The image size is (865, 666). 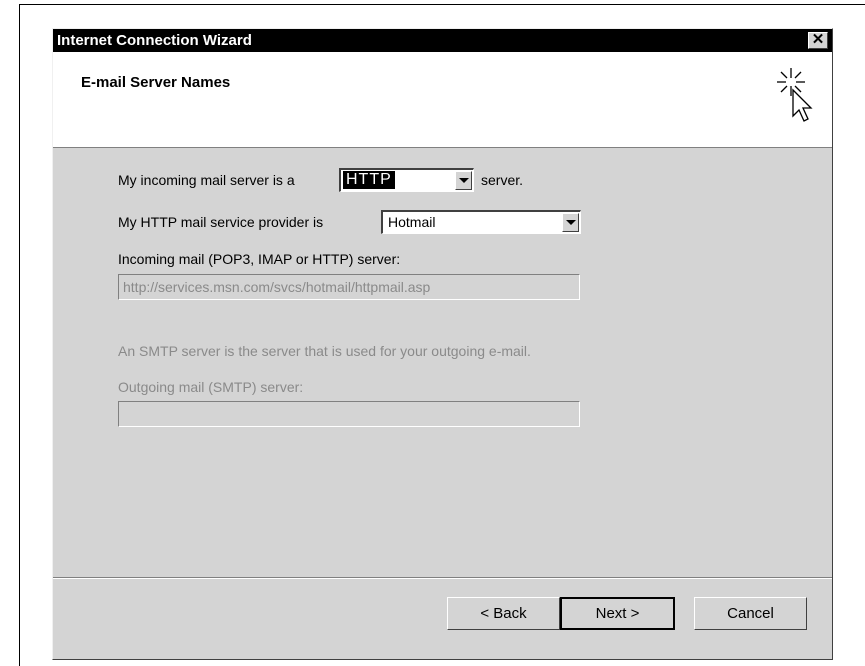 I want to click on title-bar: Internet Connection Wizard ✕, so click(x=442, y=40).